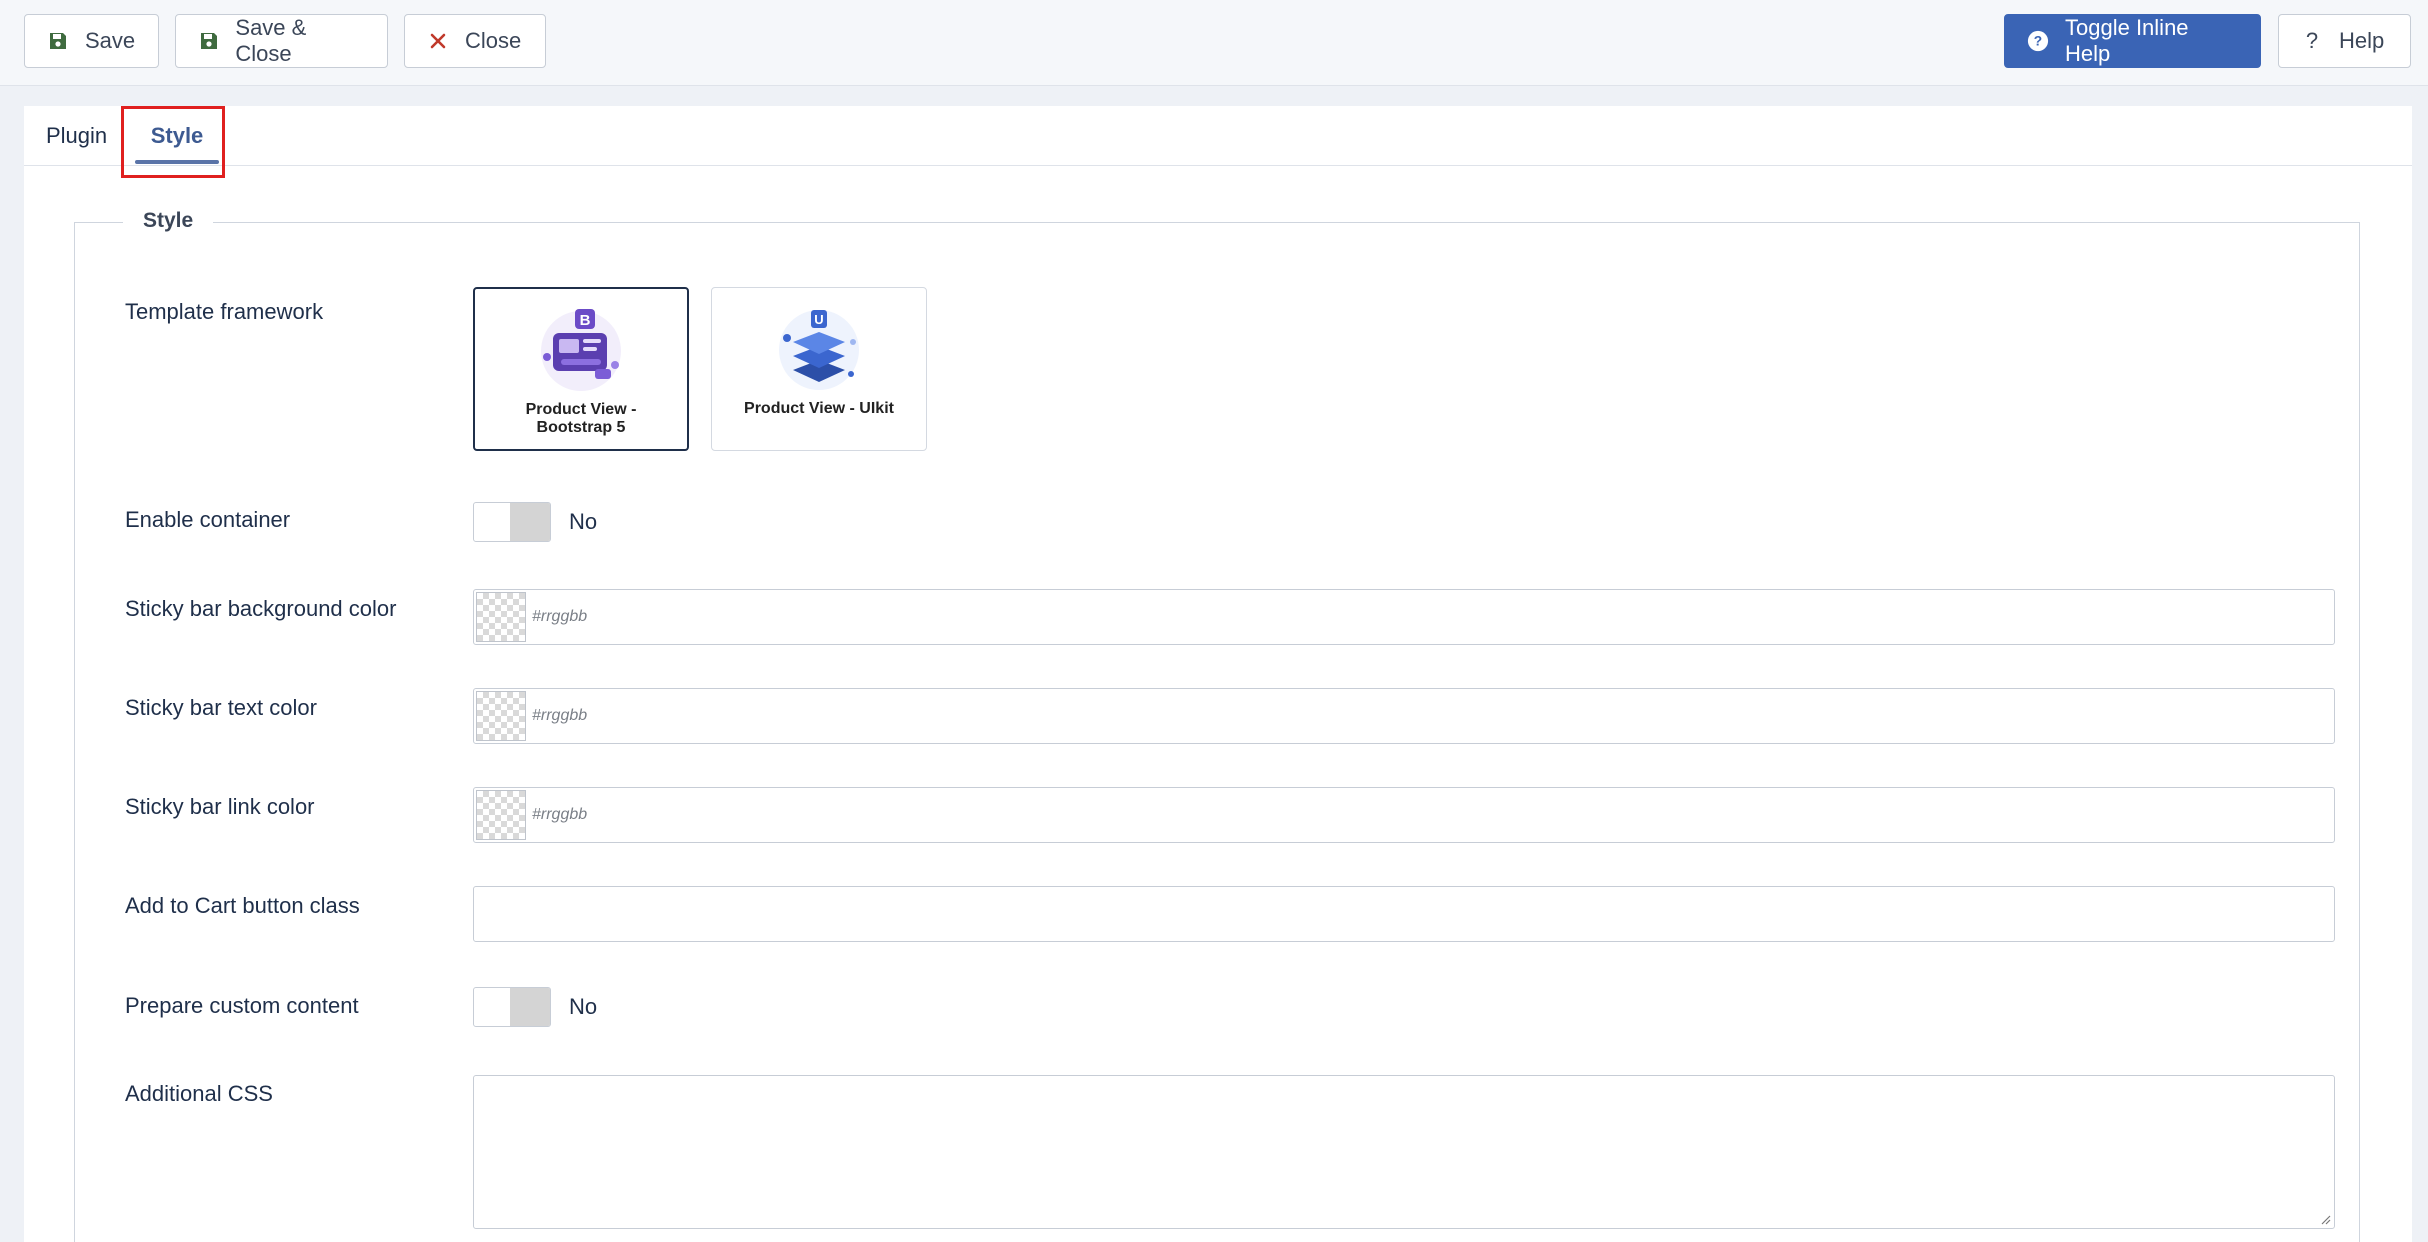 The height and width of the screenshot is (1242, 2428). What do you see at coordinates (581, 418) in the screenshot?
I see `framework-option-title: Product View - Bootstrap 5` at bounding box center [581, 418].